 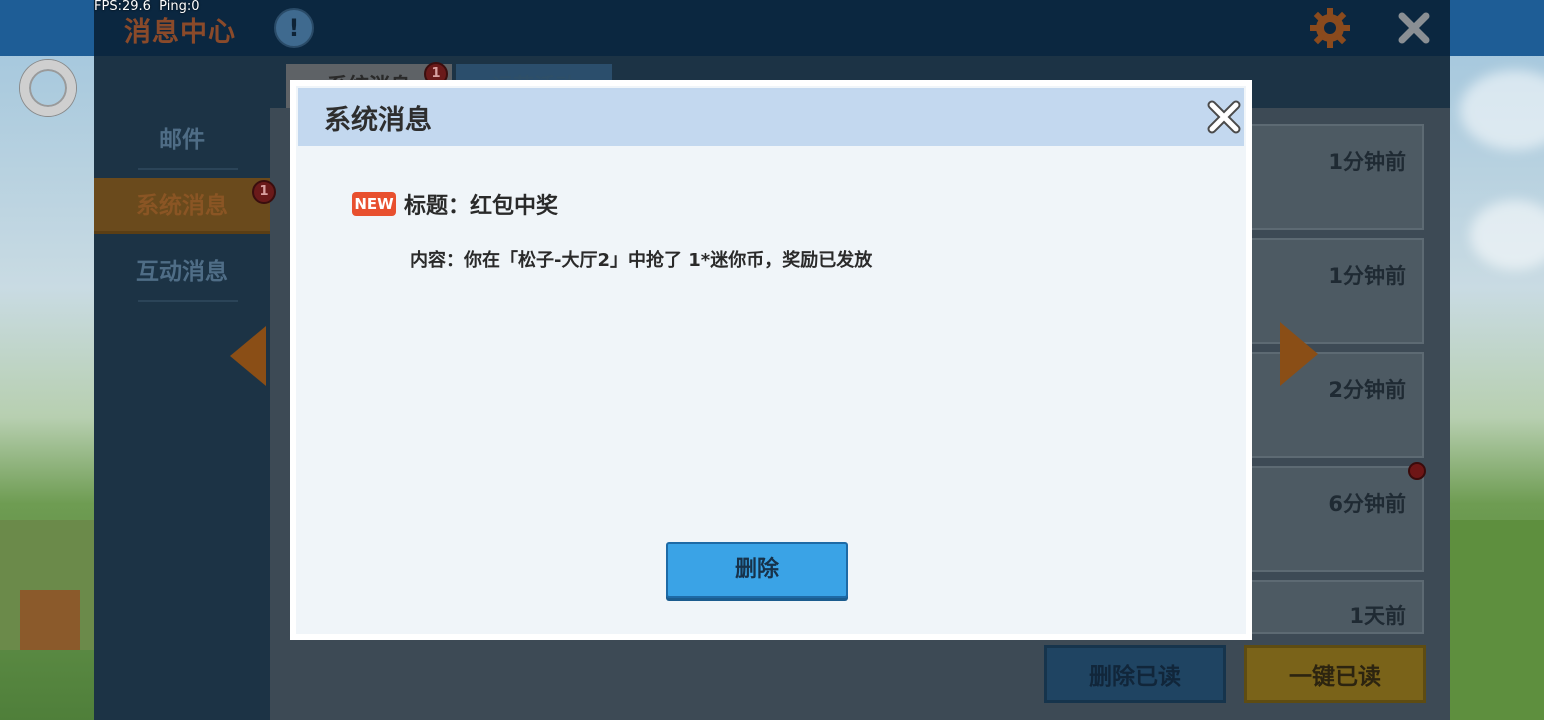 What do you see at coordinates (1135, 674) in the screenshot?
I see `delete-read-button: 删除已读` at bounding box center [1135, 674].